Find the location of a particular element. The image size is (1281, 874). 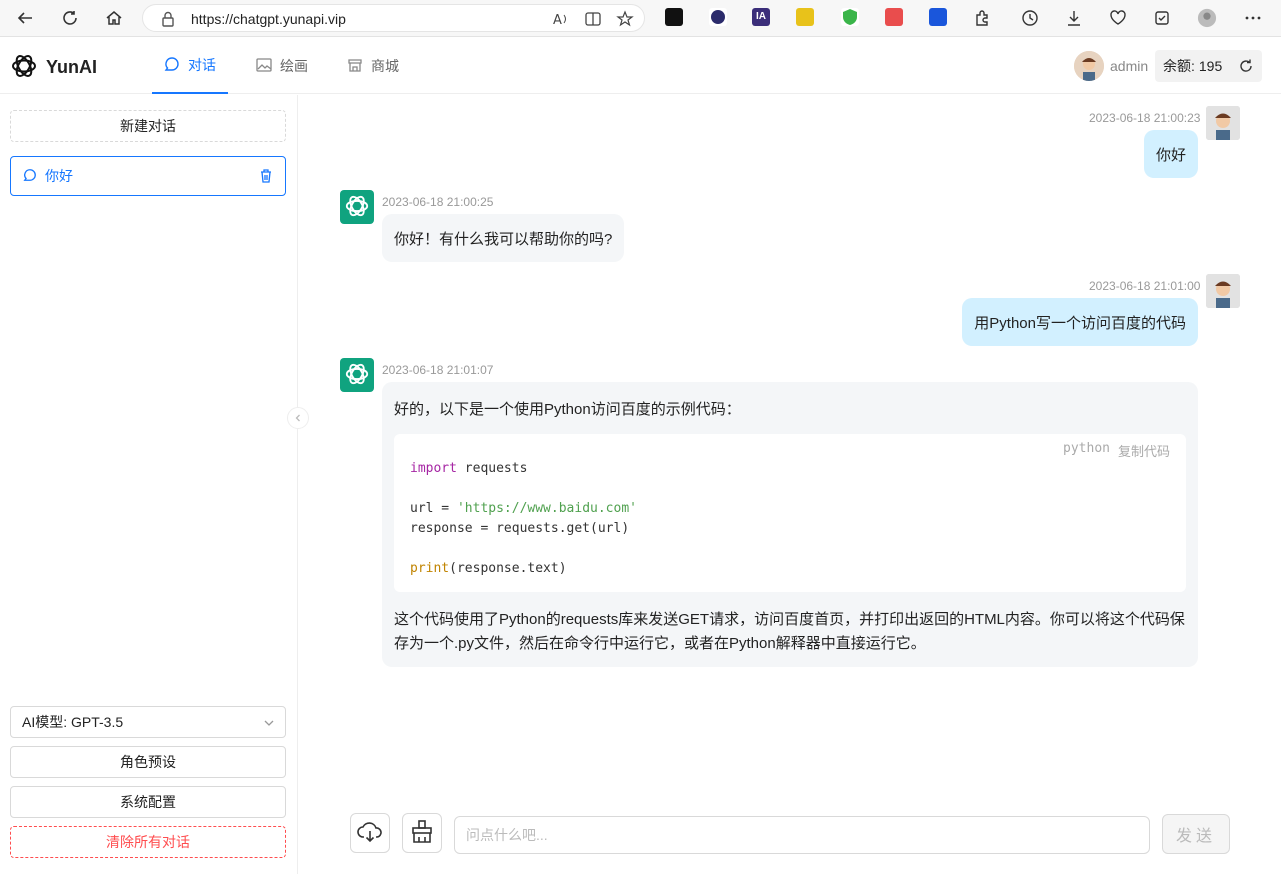

clear-all-button: 清除所有对话 is located at coordinates (148, 842).